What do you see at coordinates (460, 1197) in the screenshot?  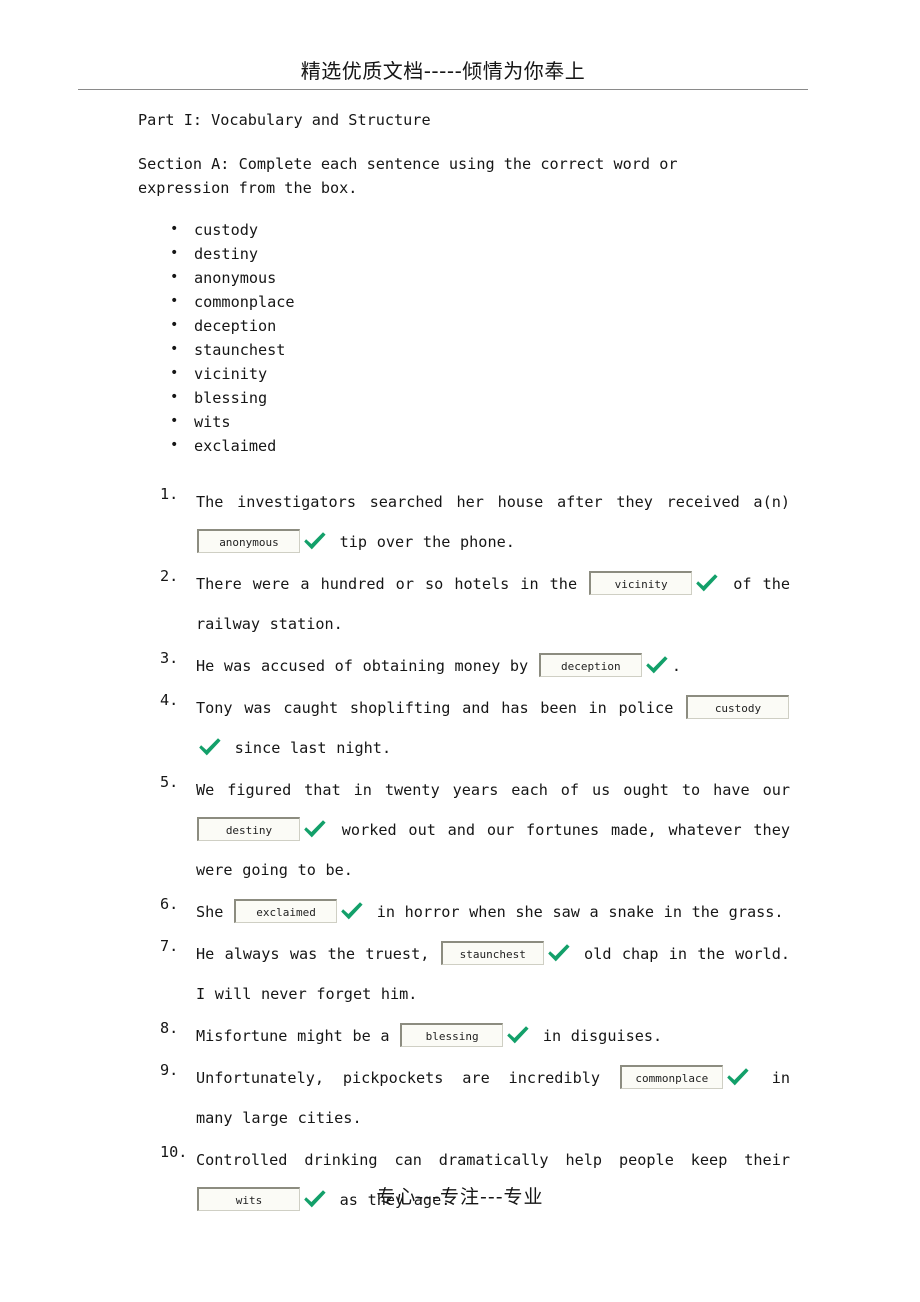 I see `footer-text: 专心---专注---专业` at bounding box center [460, 1197].